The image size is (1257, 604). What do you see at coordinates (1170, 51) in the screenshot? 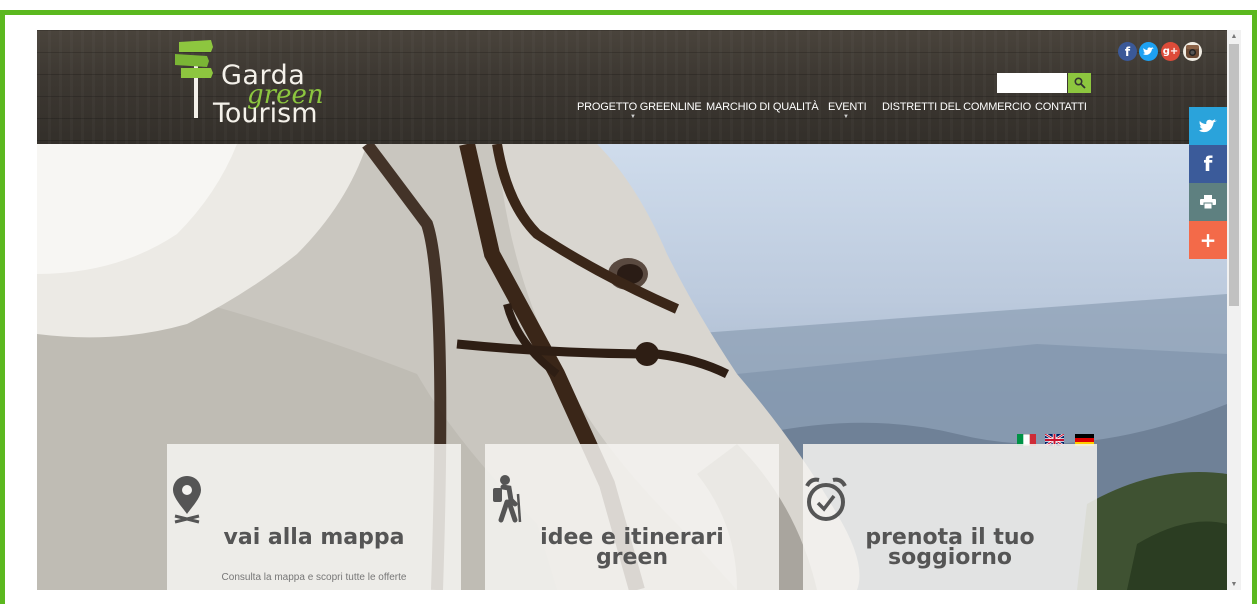
I see `google-plus-icon: g+` at bounding box center [1170, 51].